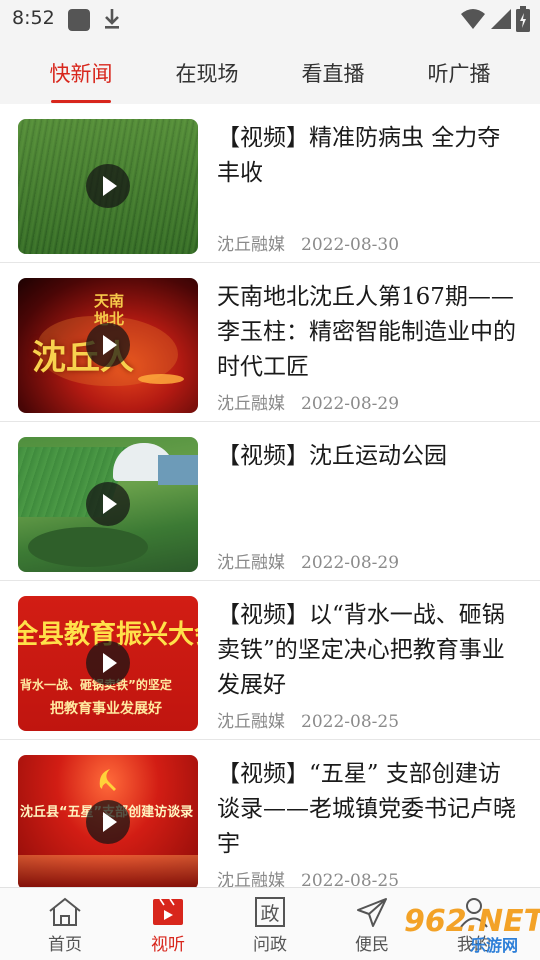  I want to click on news-title: 【视频】以“背水一战、砸锅卖铁”的坚定决心把教育事业发展好, so click(370, 650).